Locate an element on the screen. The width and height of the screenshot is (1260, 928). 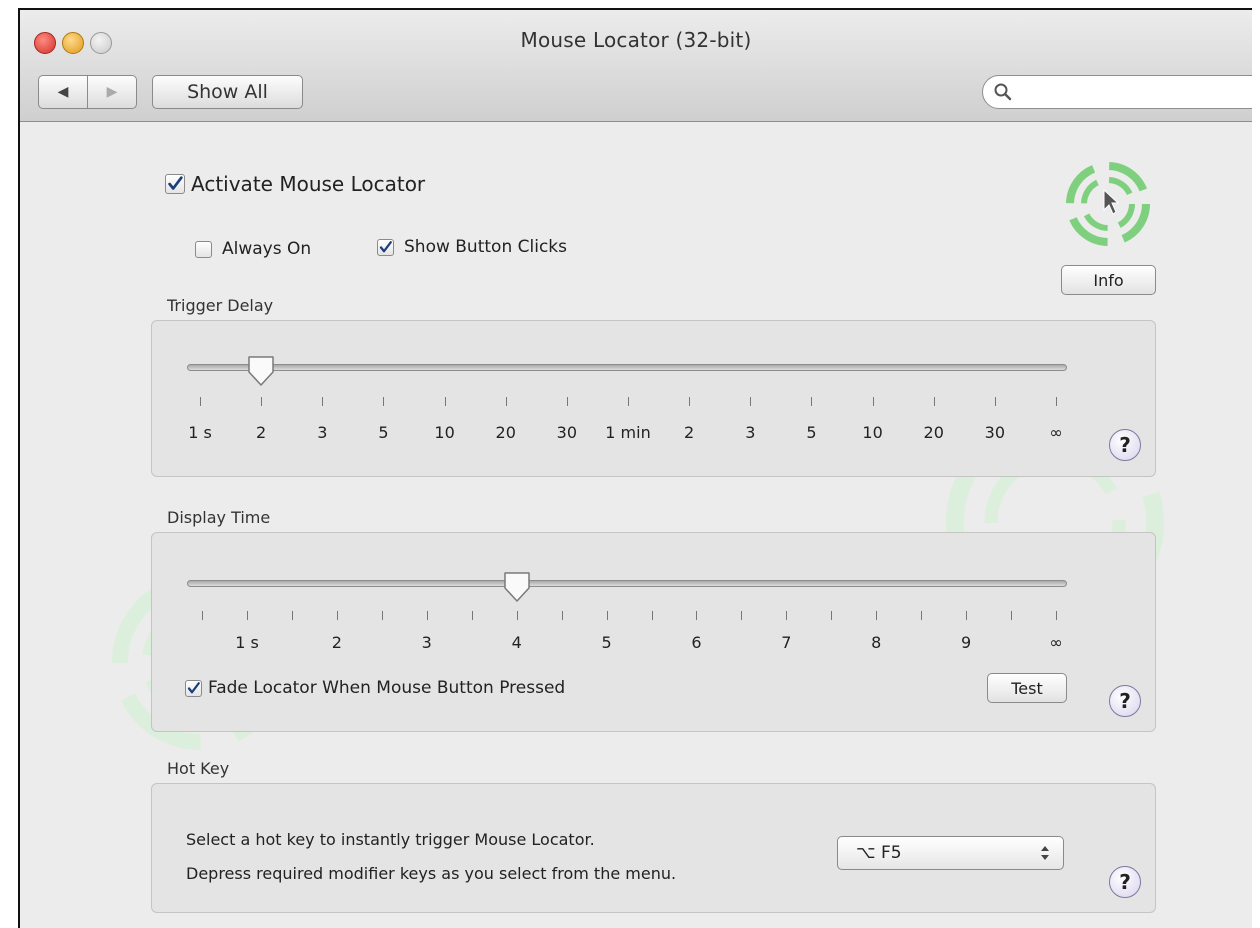
info-button: Info is located at coordinates (1108, 280).